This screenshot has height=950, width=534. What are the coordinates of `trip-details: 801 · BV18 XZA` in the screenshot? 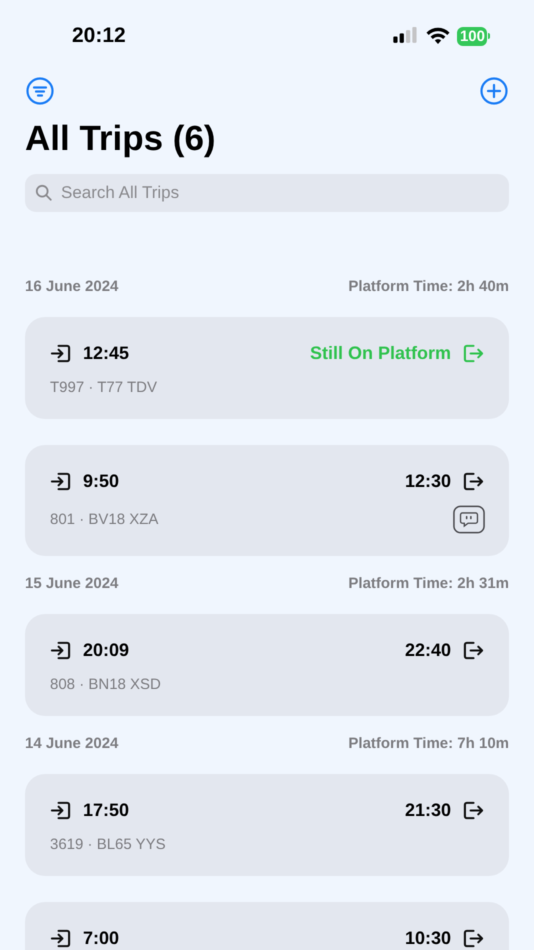 It's located at (104, 519).